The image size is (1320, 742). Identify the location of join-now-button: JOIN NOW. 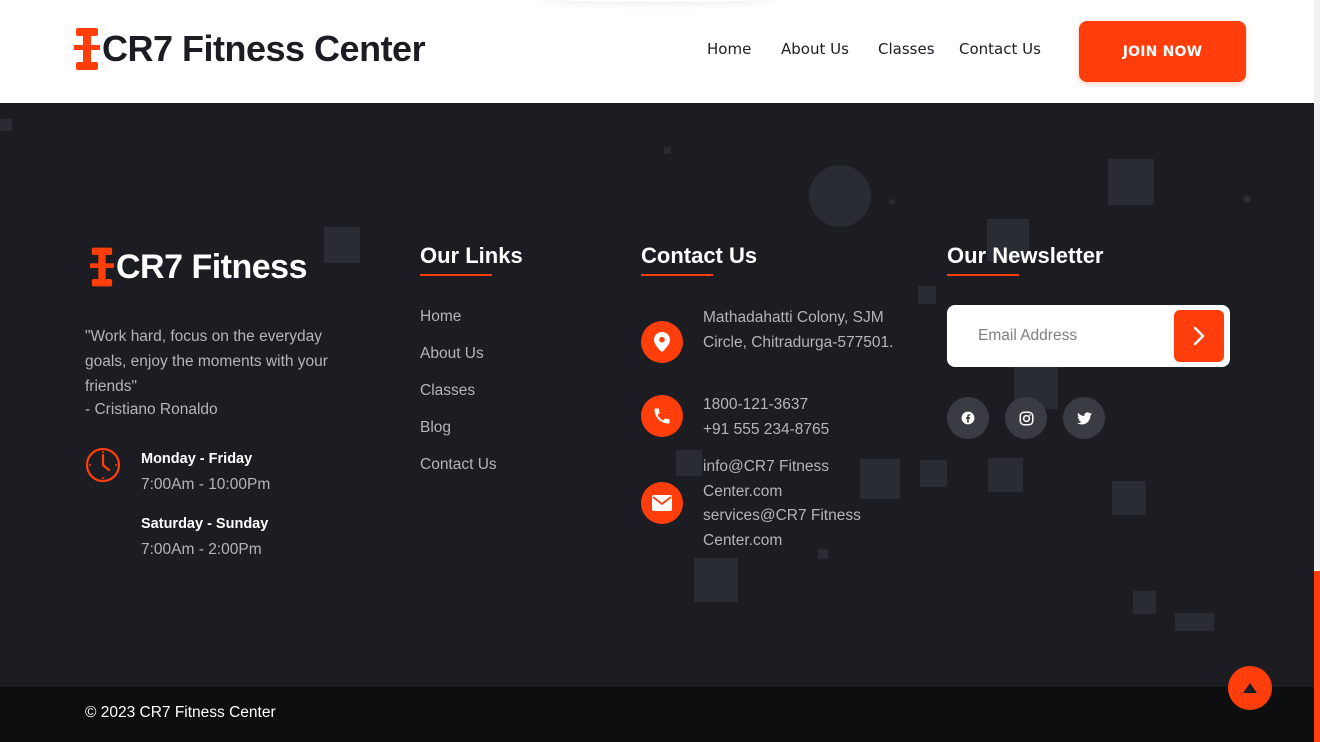
(1162, 51).